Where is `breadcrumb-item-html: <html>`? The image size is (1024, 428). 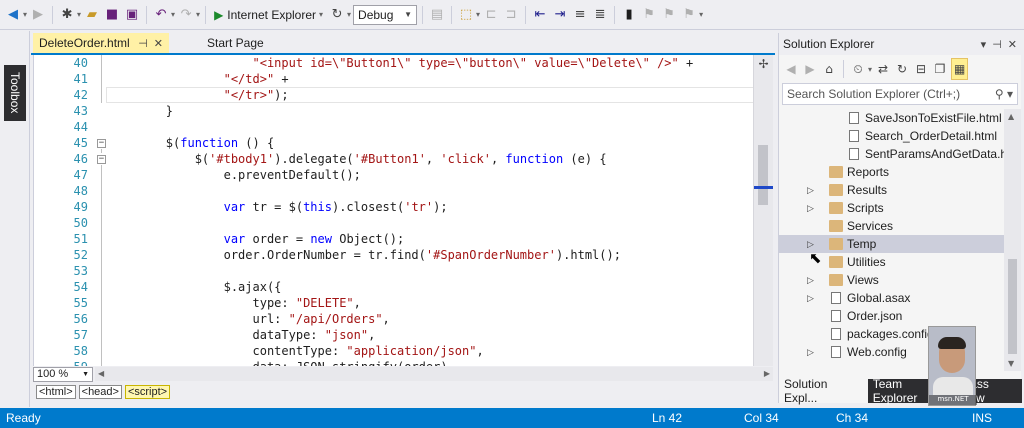
breadcrumb-item-html: <html> is located at coordinates (56, 392).